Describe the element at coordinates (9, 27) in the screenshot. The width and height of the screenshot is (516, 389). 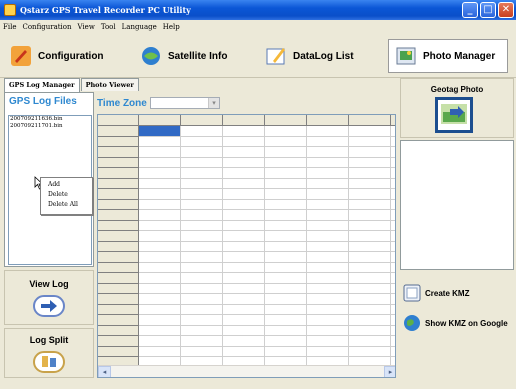
I see `menu-file: File` at that location.